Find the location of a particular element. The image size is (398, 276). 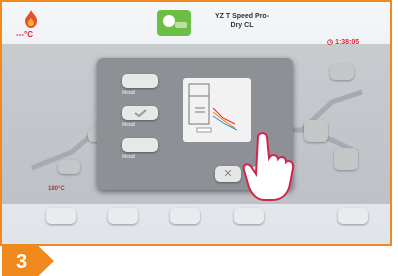

option-2-button is located at coordinates (140, 113).